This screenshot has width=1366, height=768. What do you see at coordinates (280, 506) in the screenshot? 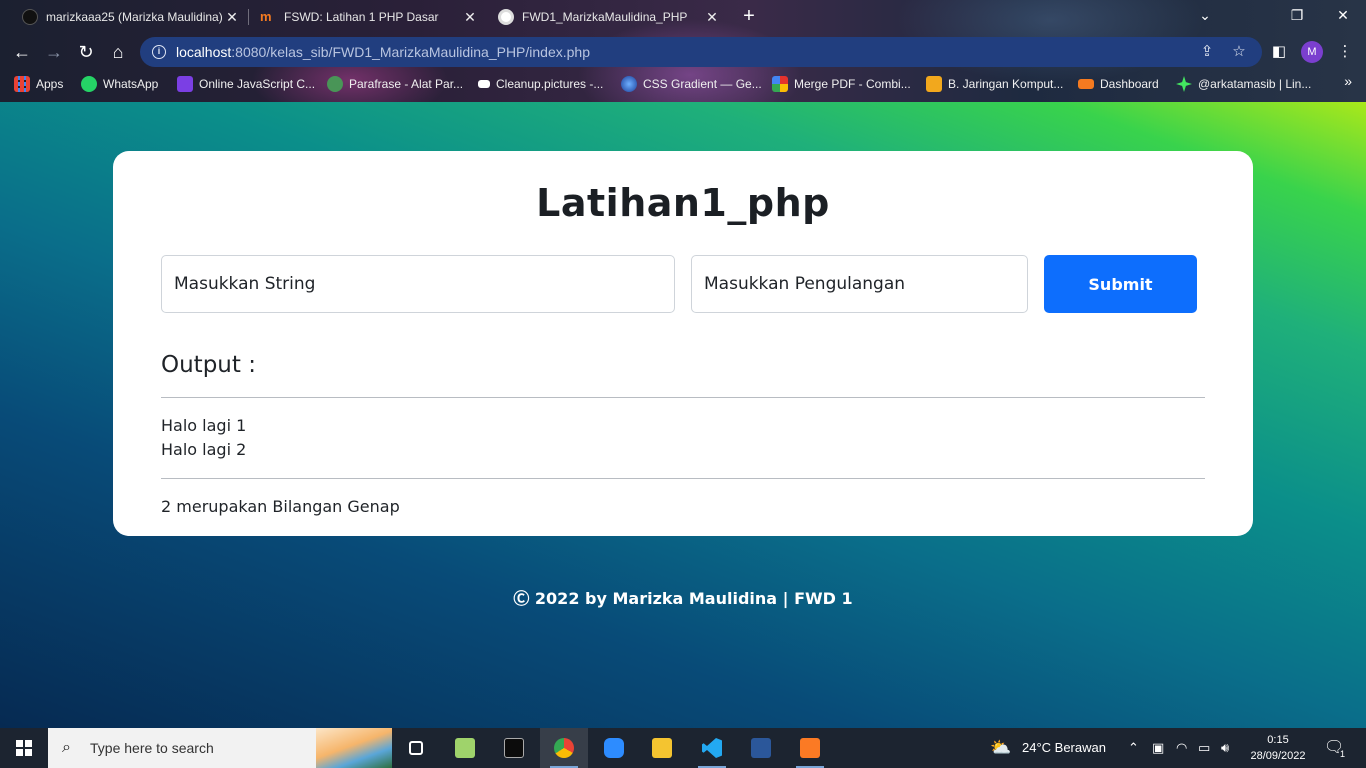
I see `result-text: 2 merupakan Bilangan Genap` at bounding box center [280, 506].